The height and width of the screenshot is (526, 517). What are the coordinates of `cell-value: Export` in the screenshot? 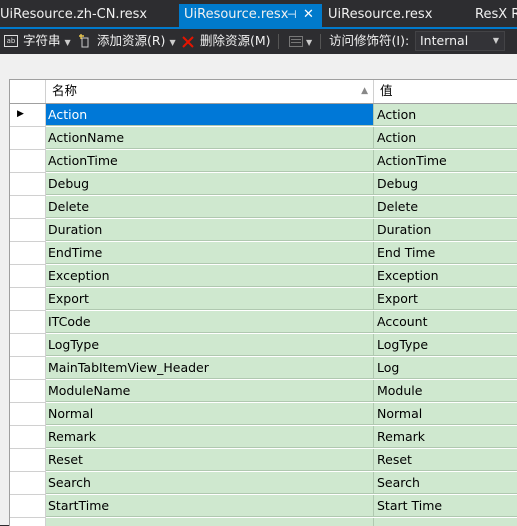 It's located at (445, 299).